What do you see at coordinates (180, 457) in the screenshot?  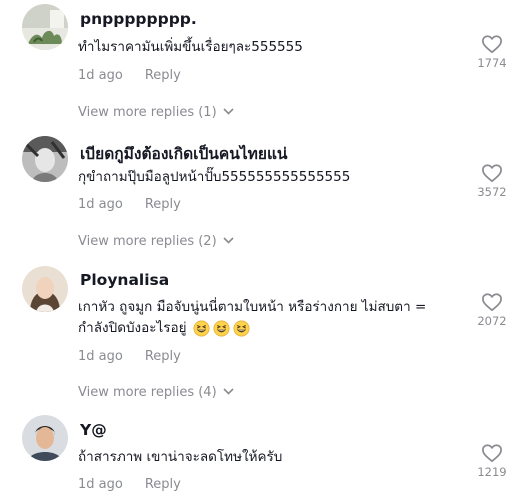 I see `comment-text: ถ้าสารภาพ เขาน่าจะลดโทษให้ครับ` at bounding box center [180, 457].